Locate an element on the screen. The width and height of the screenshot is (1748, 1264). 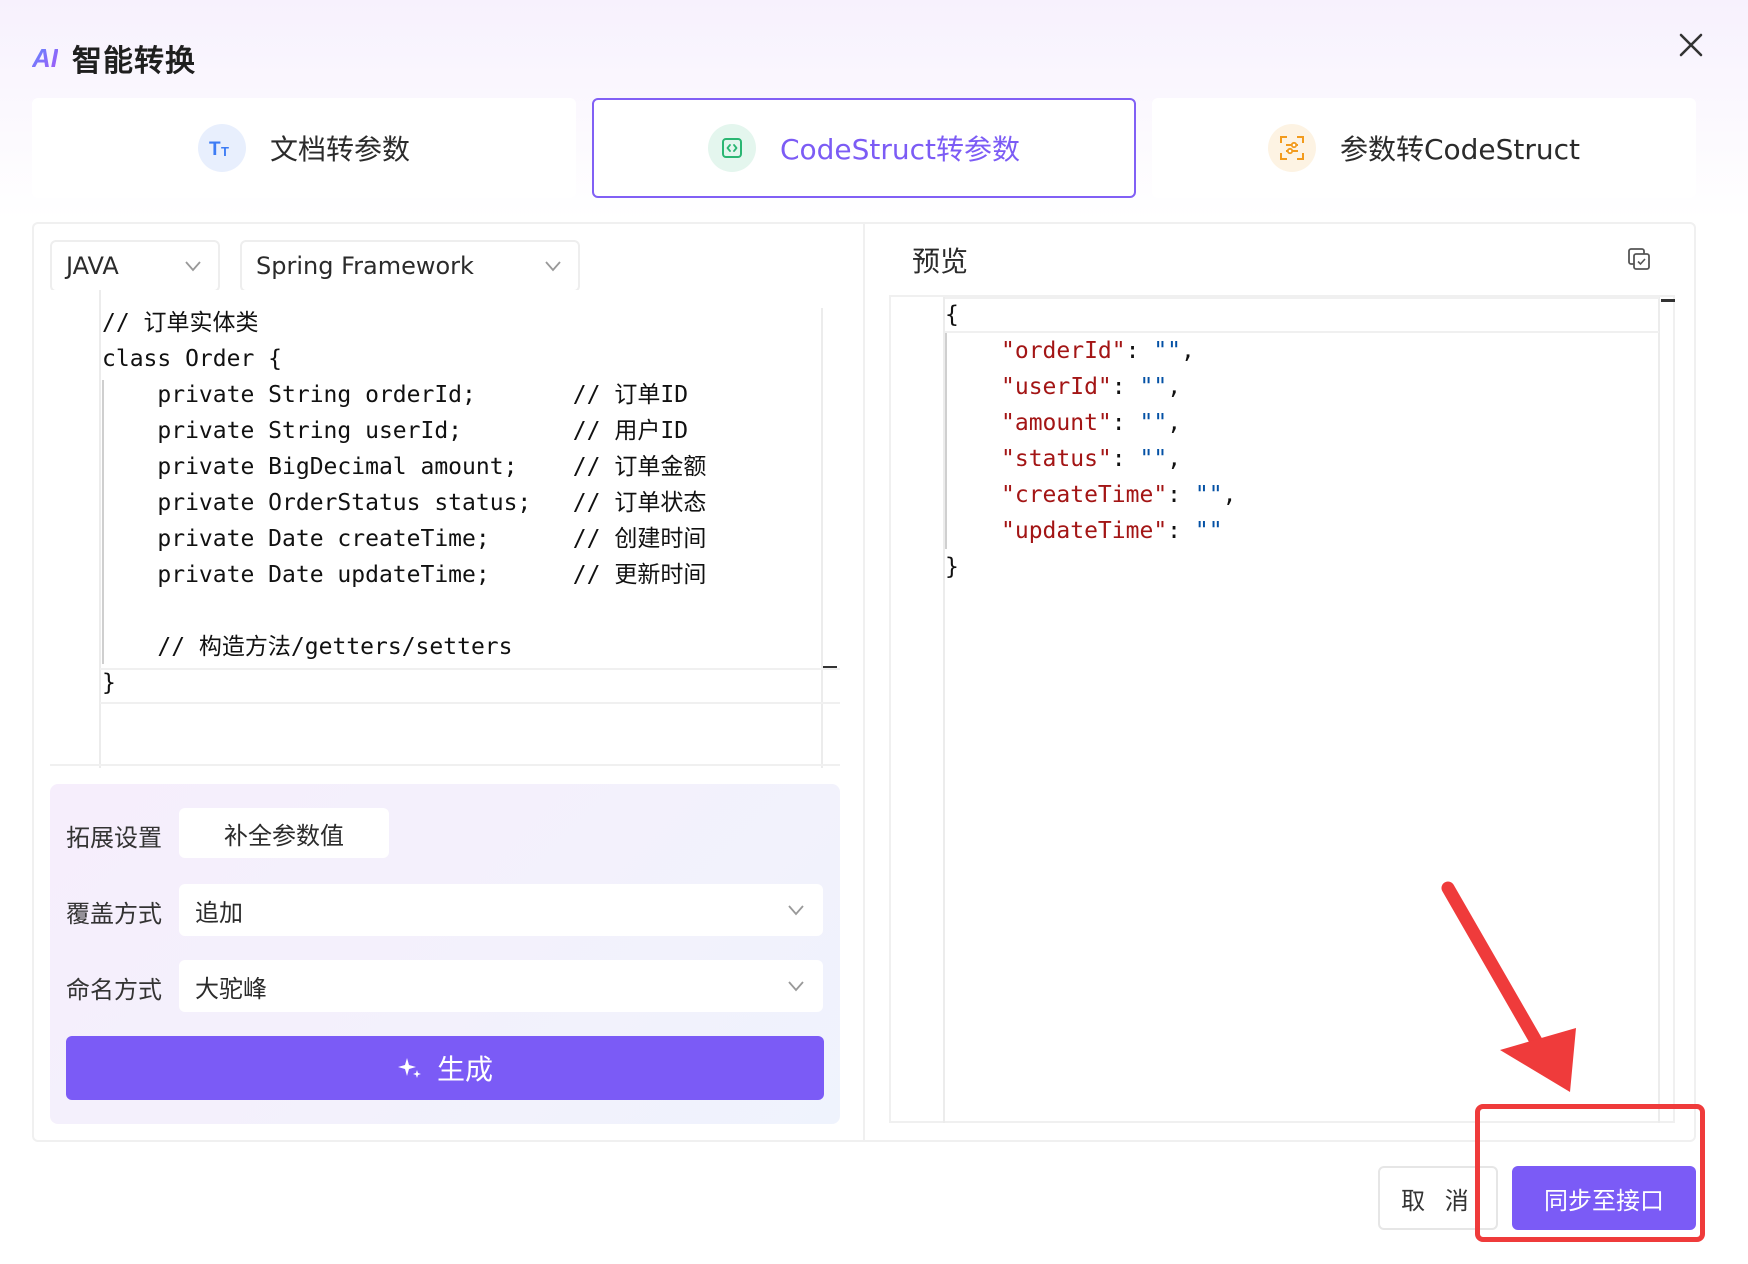
current-line-bottom is located at coordinates (470, 703).